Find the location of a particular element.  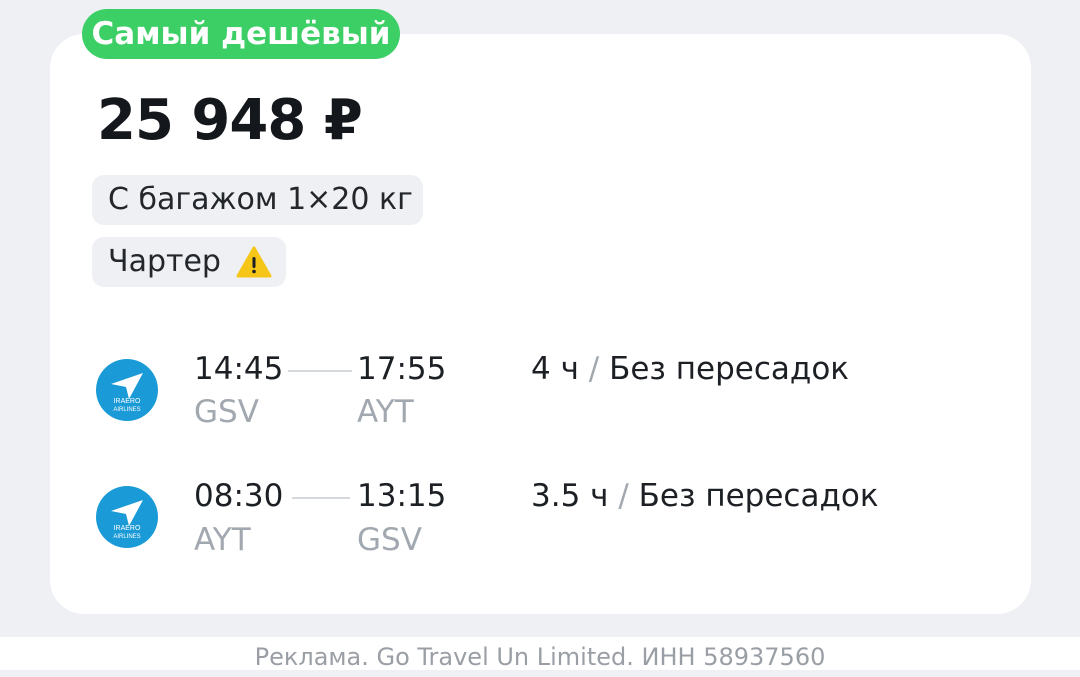

flight-duration: 3.5 ч / Без пересадок is located at coordinates (705, 496).